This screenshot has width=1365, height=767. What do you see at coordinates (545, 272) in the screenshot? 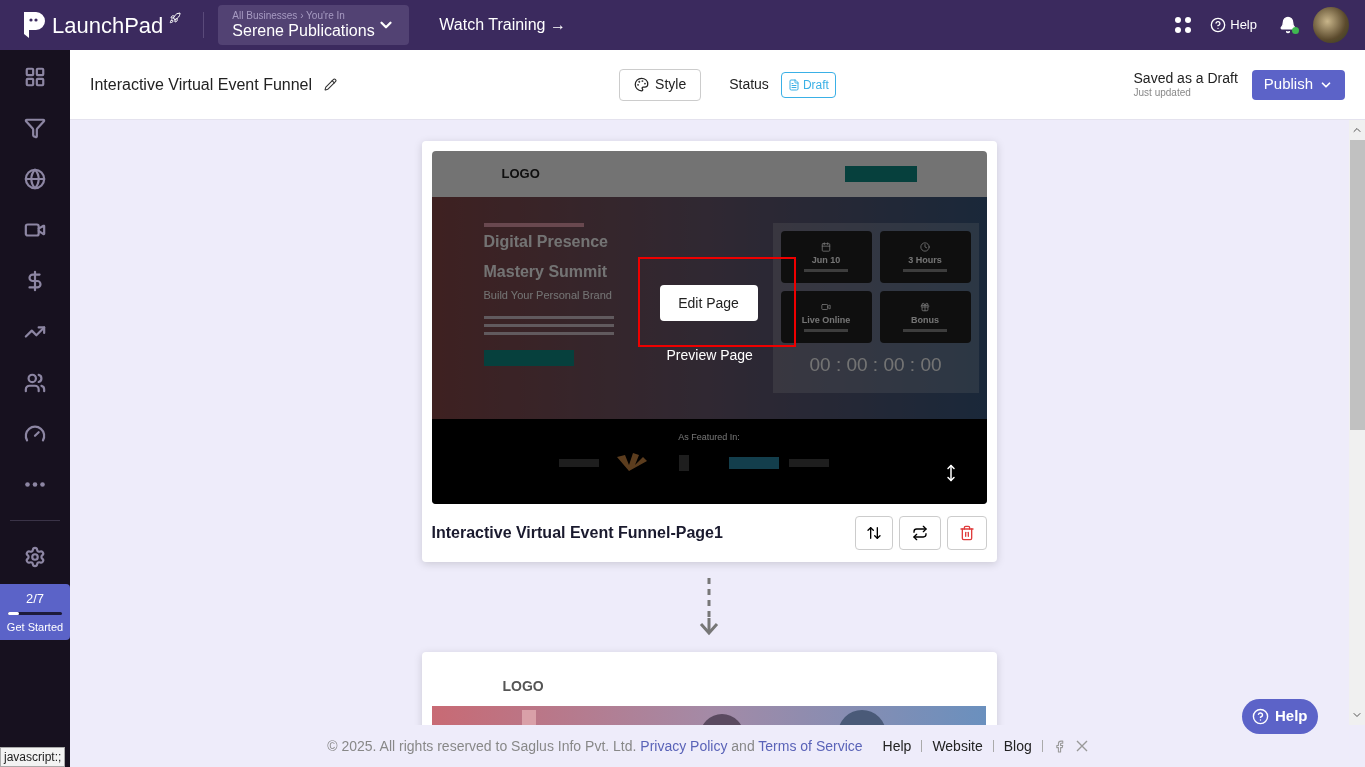
I see `event-headline: Mastery Summit` at bounding box center [545, 272].